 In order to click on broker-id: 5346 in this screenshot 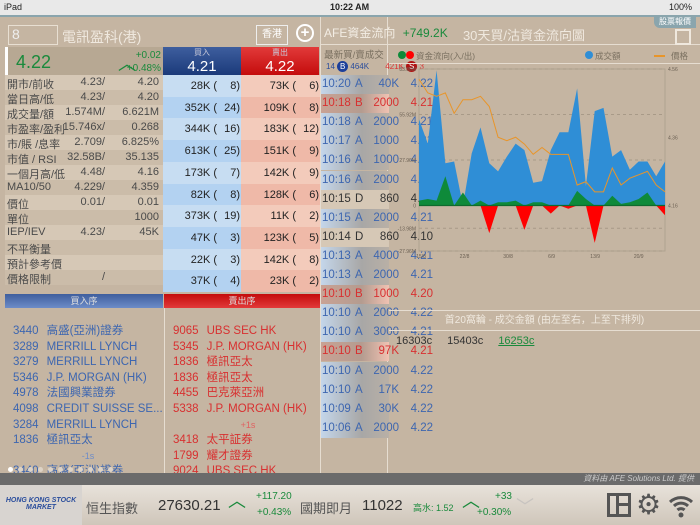, I will do `click(26, 377)`.